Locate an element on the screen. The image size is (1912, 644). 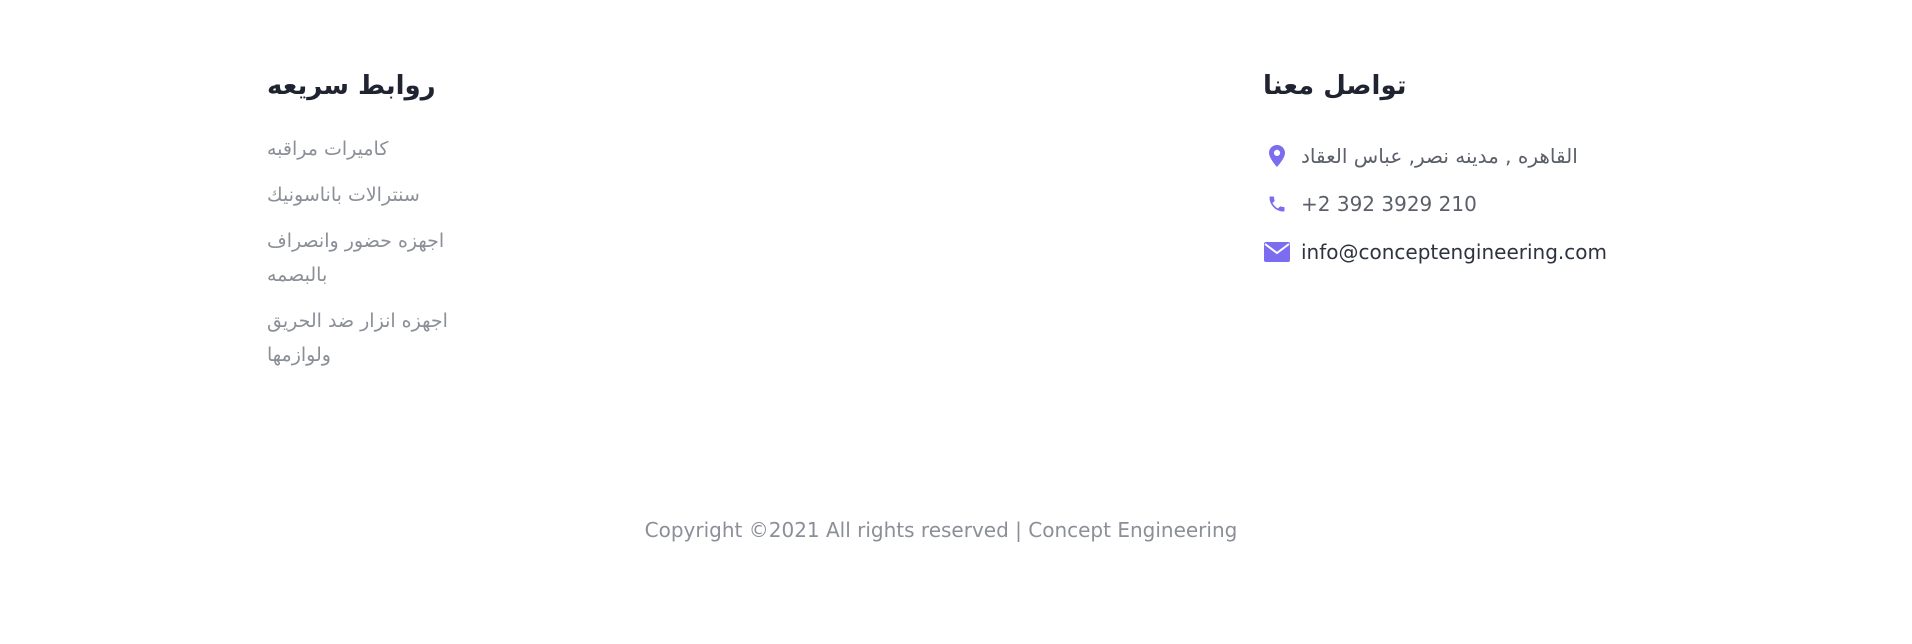
location-pin-icon is located at coordinates (1277, 156).